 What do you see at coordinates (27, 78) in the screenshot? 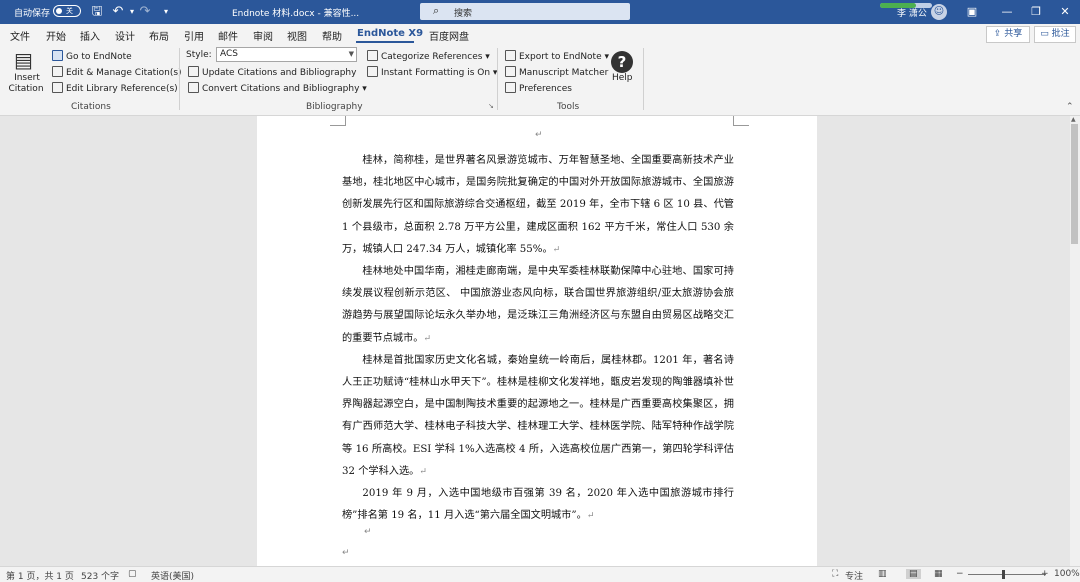
I see `insert-label: Insert` at bounding box center [27, 78].